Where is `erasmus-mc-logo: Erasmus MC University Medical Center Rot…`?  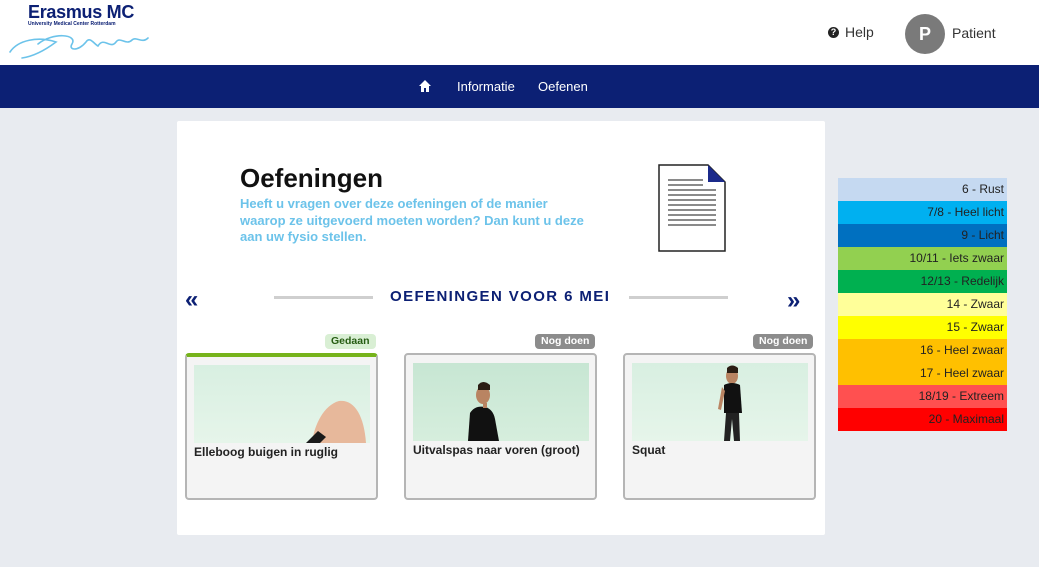 erasmus-mc-logo: Erasmus MC University Medical Center Rot… is located at coordinates (83, 32).